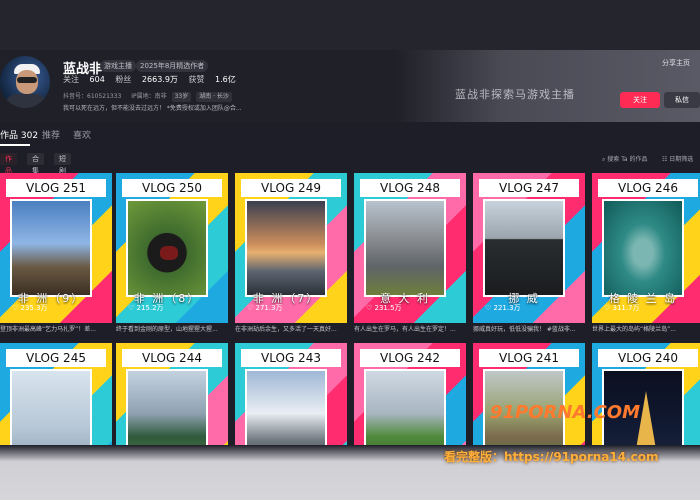  Describe the element at coordinates (547, 86) in the screenshot. I see `profile-banner: 蓝战非探索马游戏主播` at that location.